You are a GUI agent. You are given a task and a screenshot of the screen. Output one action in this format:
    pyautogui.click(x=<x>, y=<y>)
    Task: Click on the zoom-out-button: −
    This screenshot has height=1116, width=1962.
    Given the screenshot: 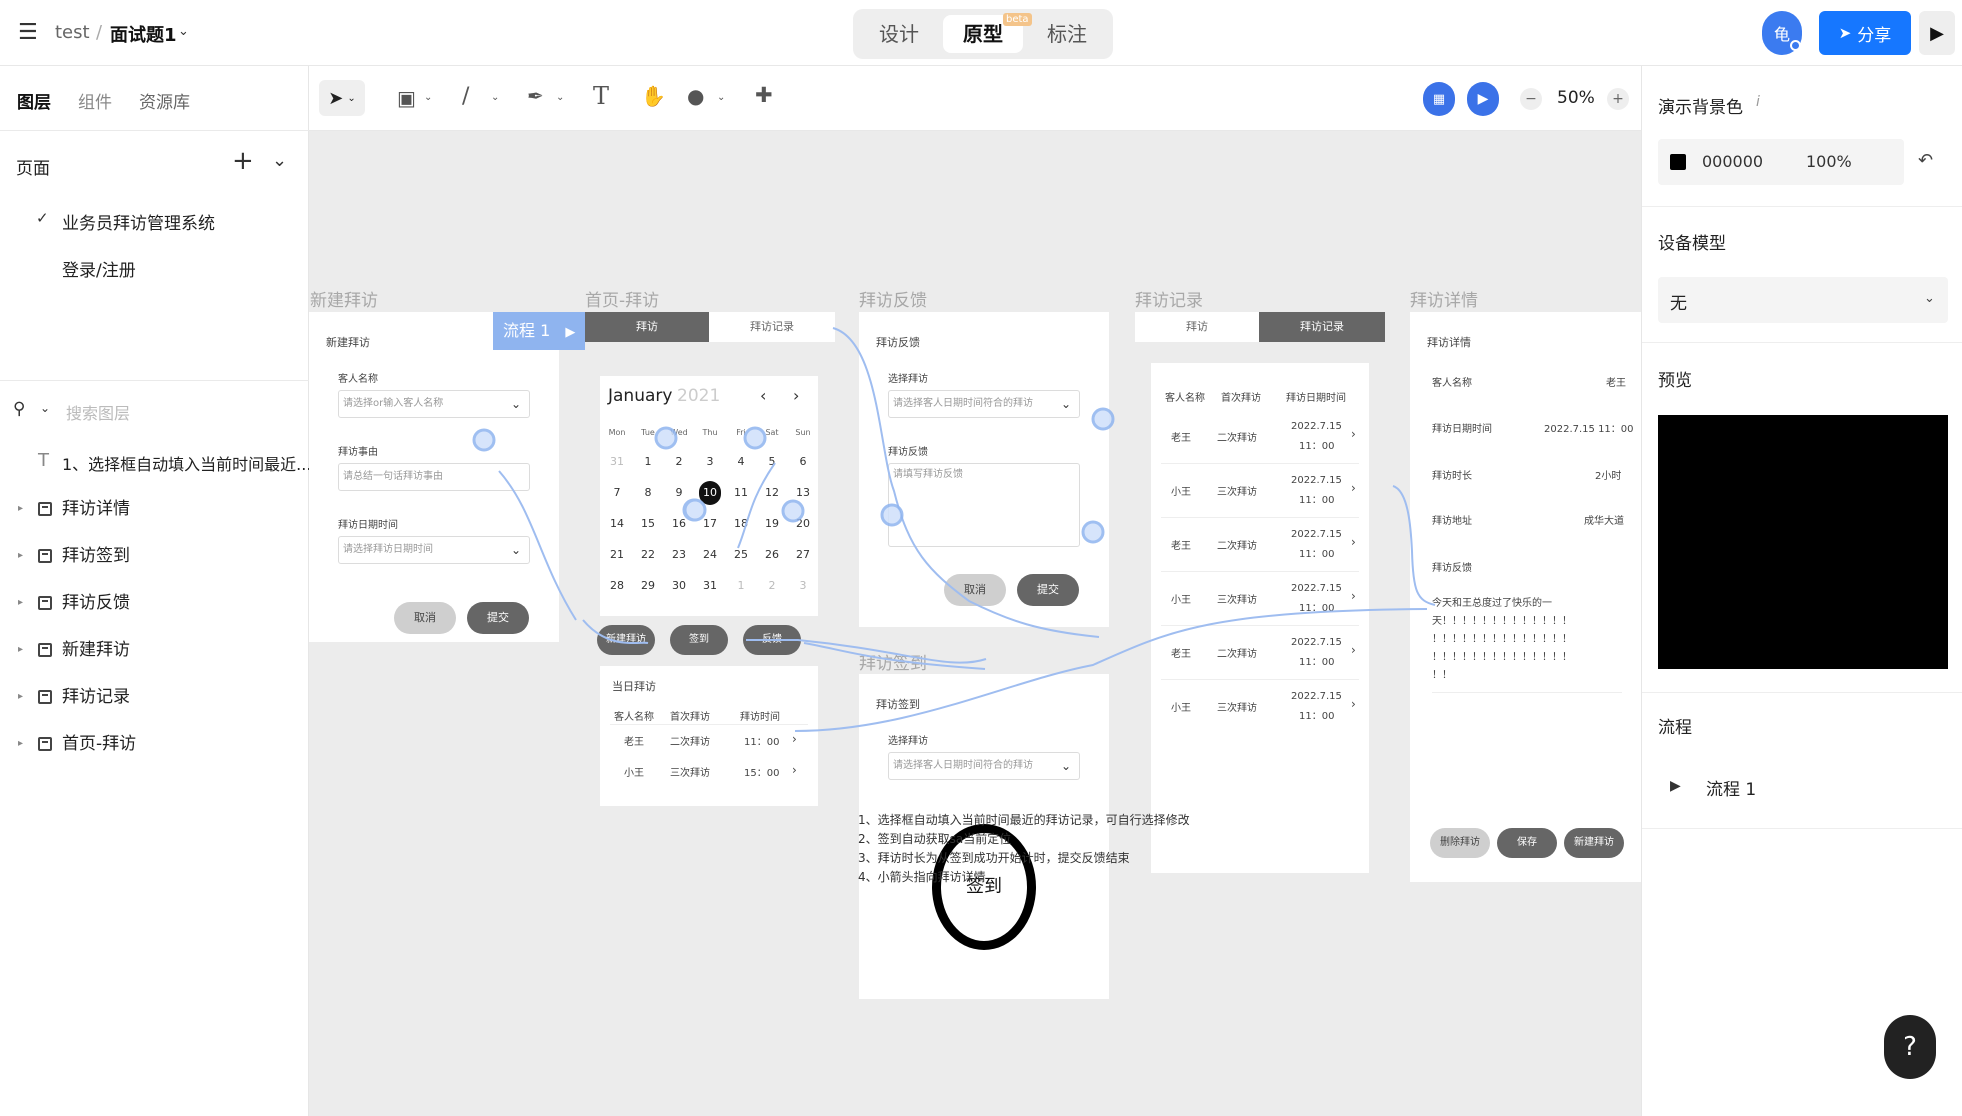 What is the action you would take?
    pyautogui.click(x=1531, y=99)
    